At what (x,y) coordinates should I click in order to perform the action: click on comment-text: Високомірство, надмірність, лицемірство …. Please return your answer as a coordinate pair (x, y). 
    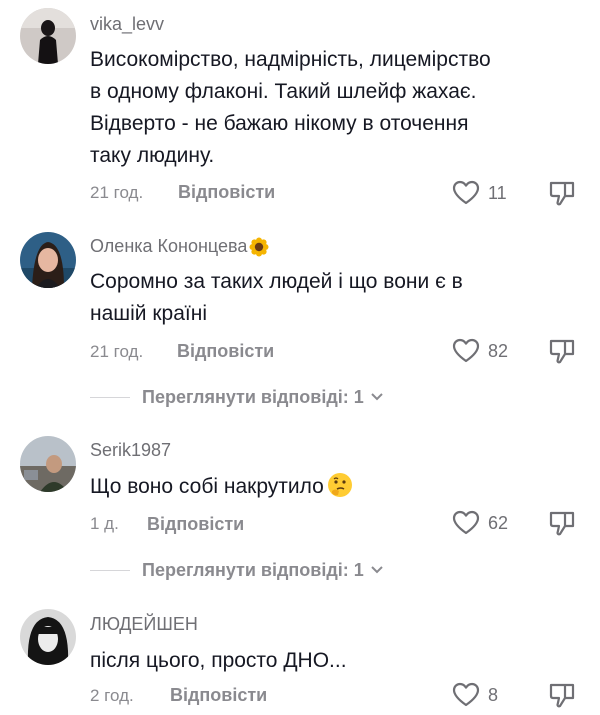
    Looking at the image, I should click on (325, 108).